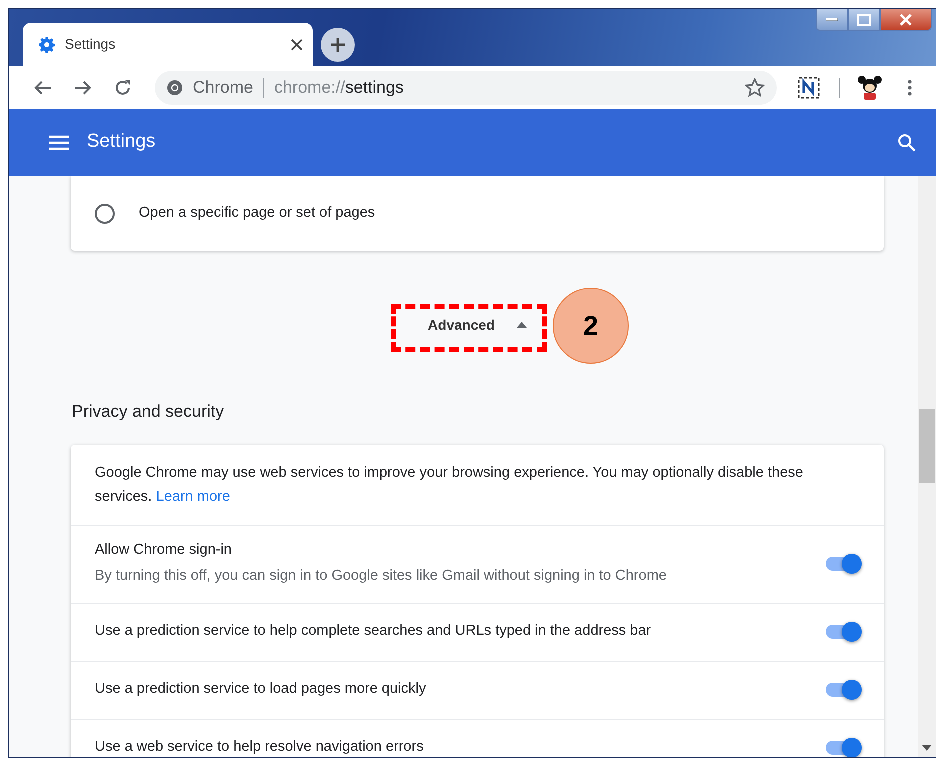  What do you see at coordinates (809, 87) in the screenshot?
I see `extension-icon` at bounding box center [809, 87].